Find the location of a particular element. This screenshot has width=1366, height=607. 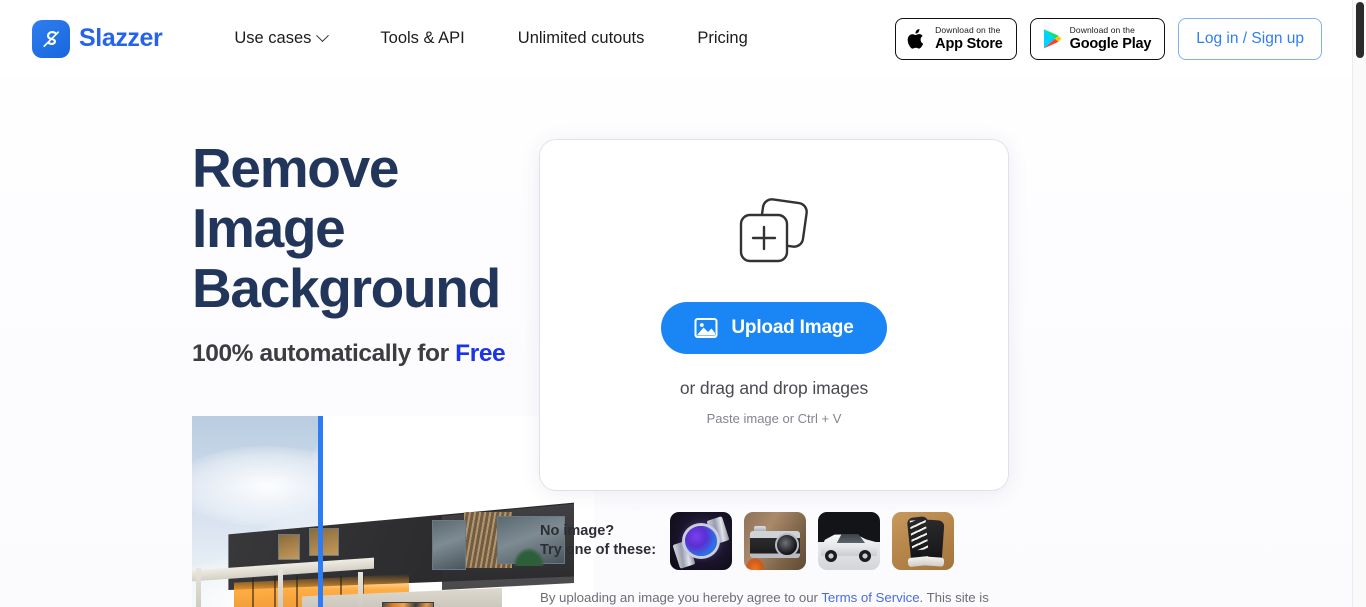

image-icon is located at coordinates (706, 328).